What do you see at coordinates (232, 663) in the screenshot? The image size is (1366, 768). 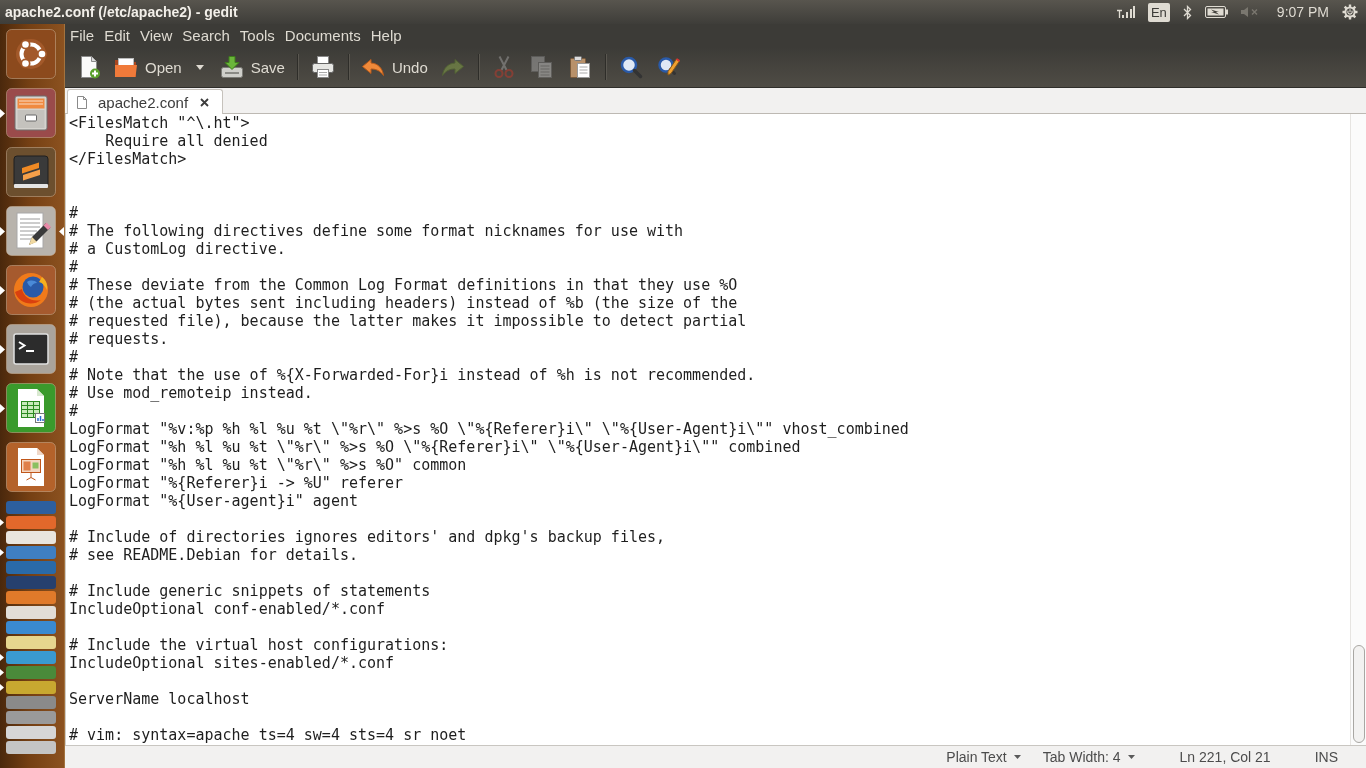 I see `code-line: IncludeOptional sites-enabled/*.conf` at bounding box center [232, 663].